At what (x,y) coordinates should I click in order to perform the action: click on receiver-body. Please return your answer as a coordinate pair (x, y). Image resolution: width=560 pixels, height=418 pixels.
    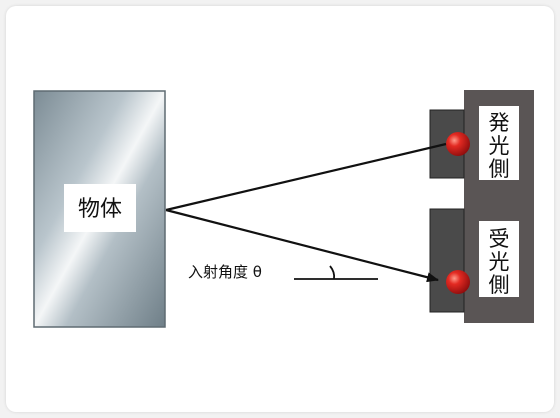
    Looking at the image, I should click on (447, 260).